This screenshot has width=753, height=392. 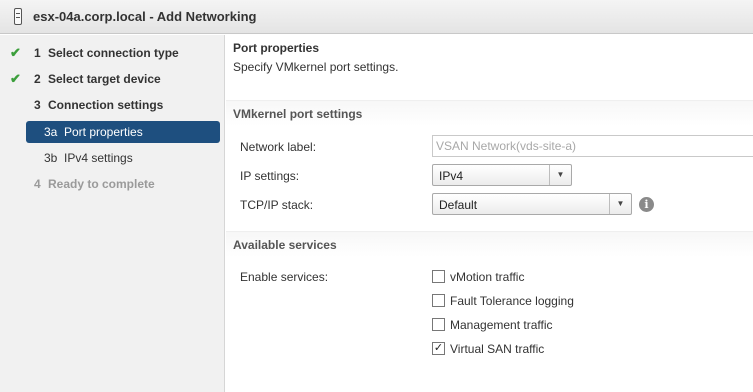 What do you see at coordinates (145, 16) in the screenshot?
I see `window-title: esx-04a.corp.local - Add Networking` at bounding box center [145, 16].